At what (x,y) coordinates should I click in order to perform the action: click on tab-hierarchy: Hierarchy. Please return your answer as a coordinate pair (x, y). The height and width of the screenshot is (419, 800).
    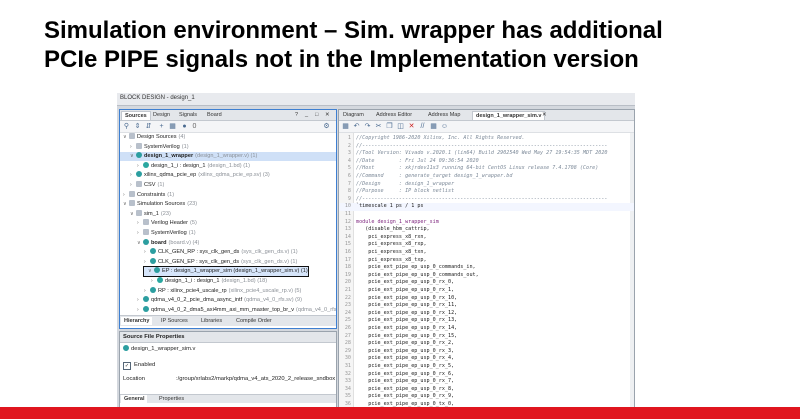
    Looking at the image, I should click on (137, 321).